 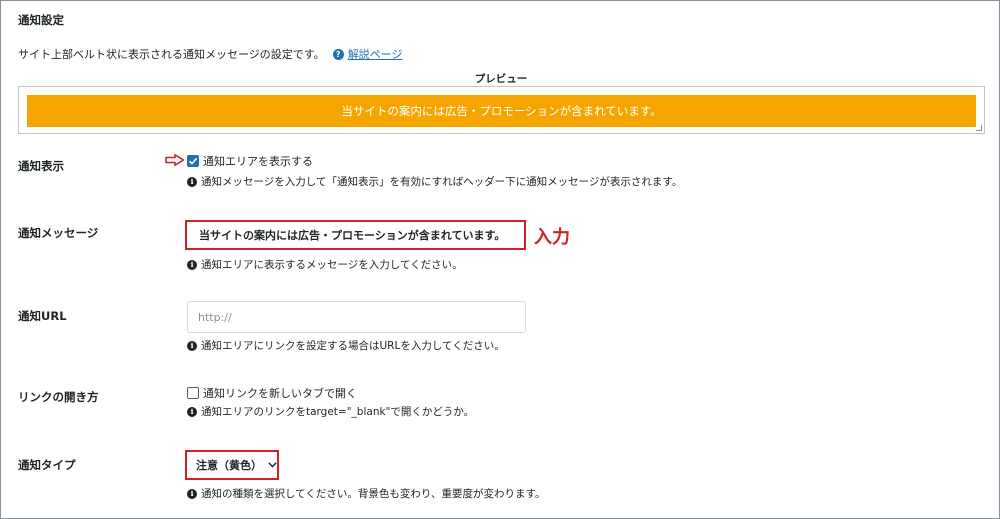 What do you see at coordinates (332, 265) in the screenshot?
I see `message-note-text: 通知エリアに表示するメッセージを入力してください。` at bounding box center [332, 265].